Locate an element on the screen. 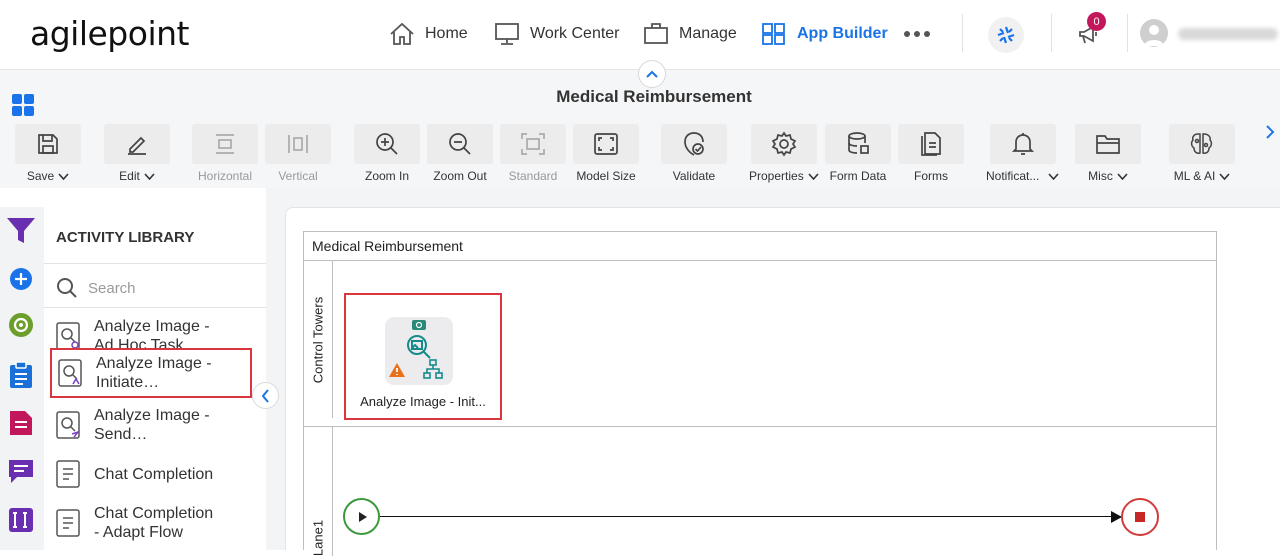 The image size is (1280, 556). standard-label: Standard is located at coordinates (533, 176).